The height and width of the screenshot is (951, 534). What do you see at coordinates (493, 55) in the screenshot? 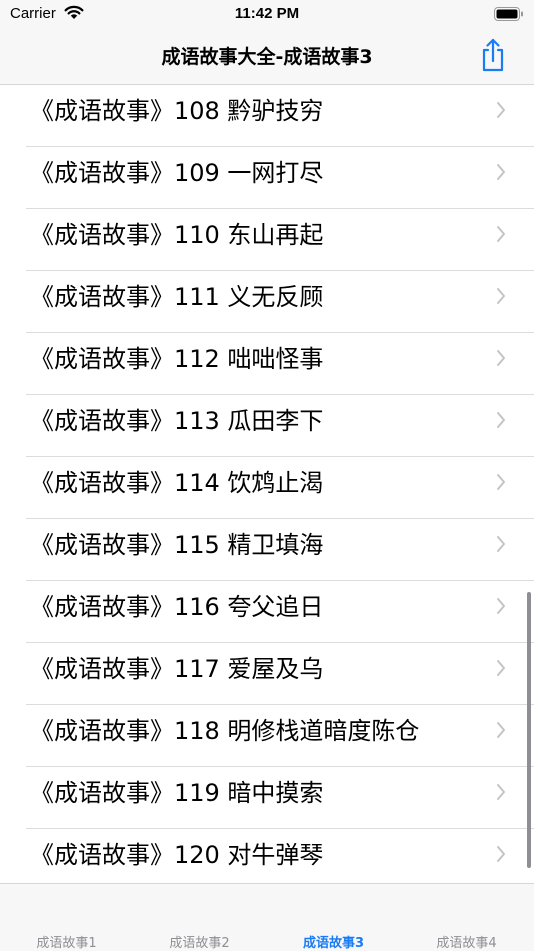
I see `share-icon` at bounding box center [493, 55].